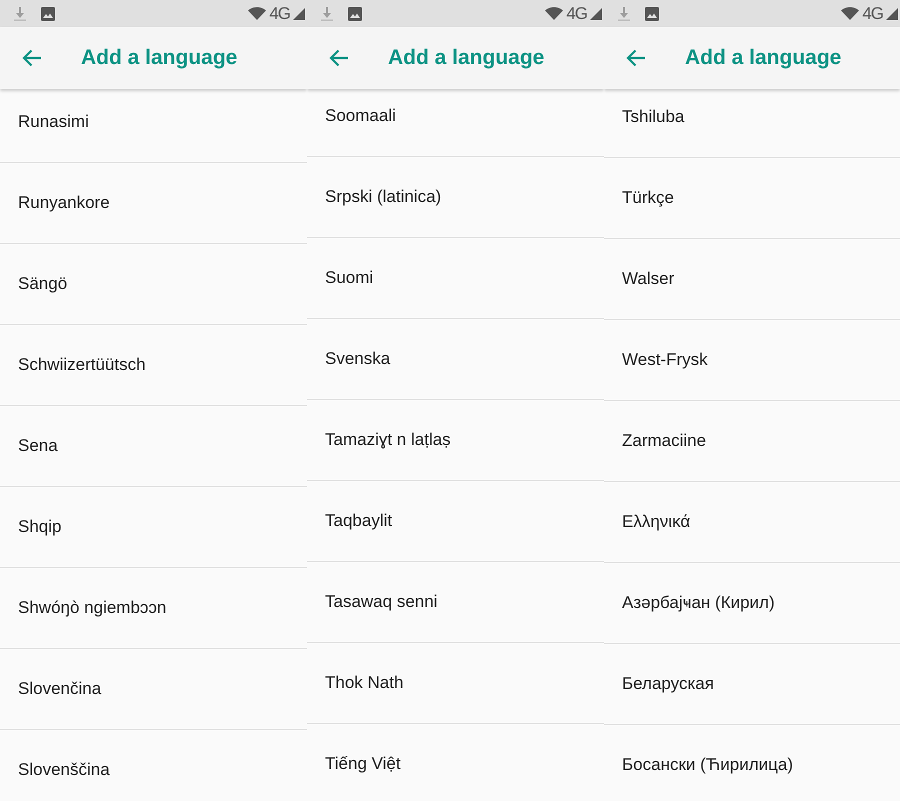 This screenshot has width=900, height=801. I want to click on language-list-item: Walser, so click(752, 279).